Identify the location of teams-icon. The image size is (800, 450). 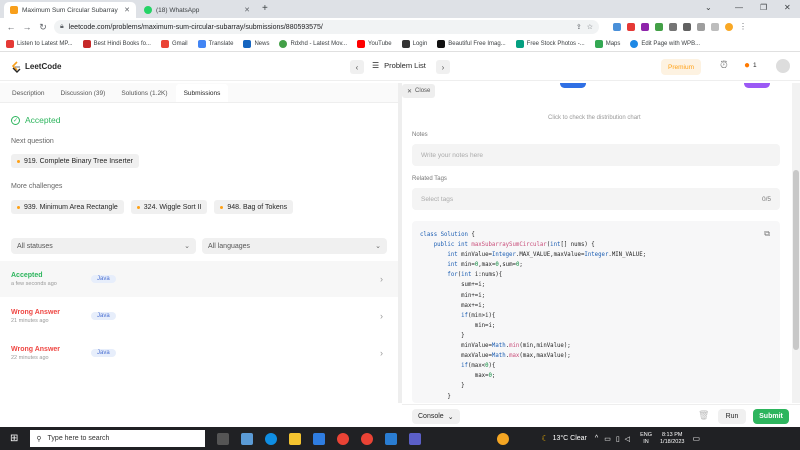
(415, 438).